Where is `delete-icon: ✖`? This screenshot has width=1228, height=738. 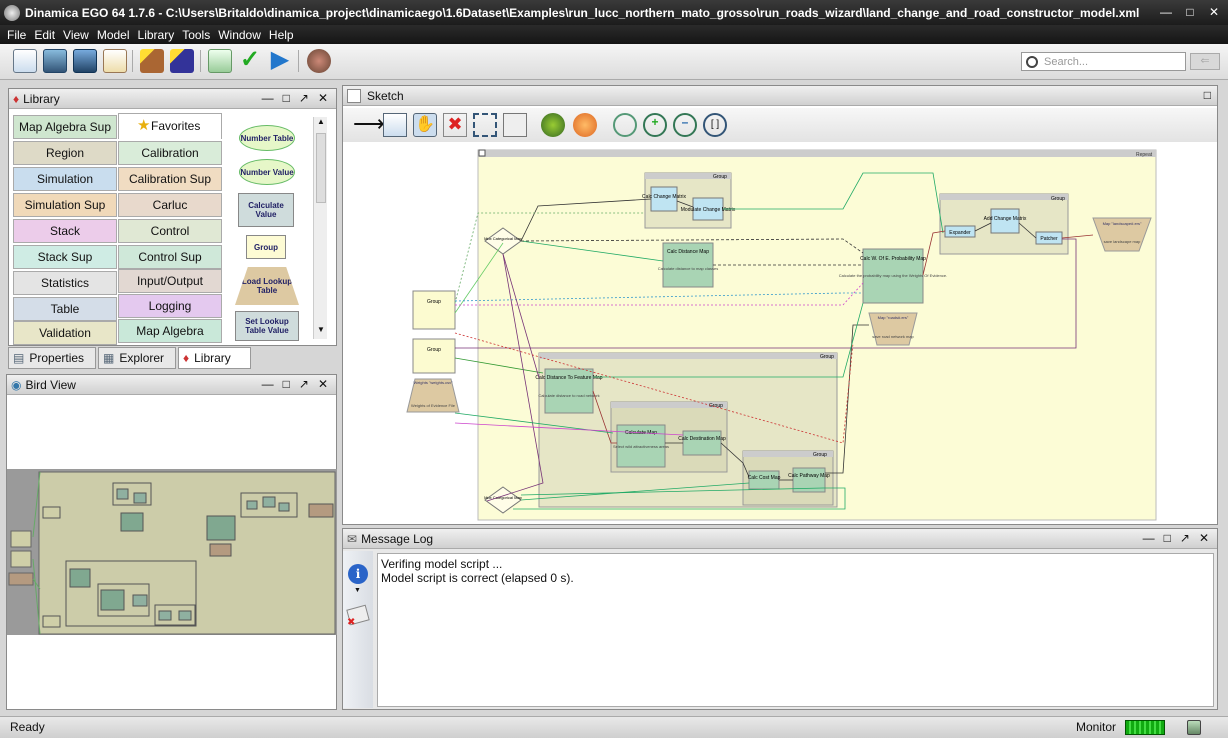 delete-icon: ✖ is located at coordinates (455, 125).